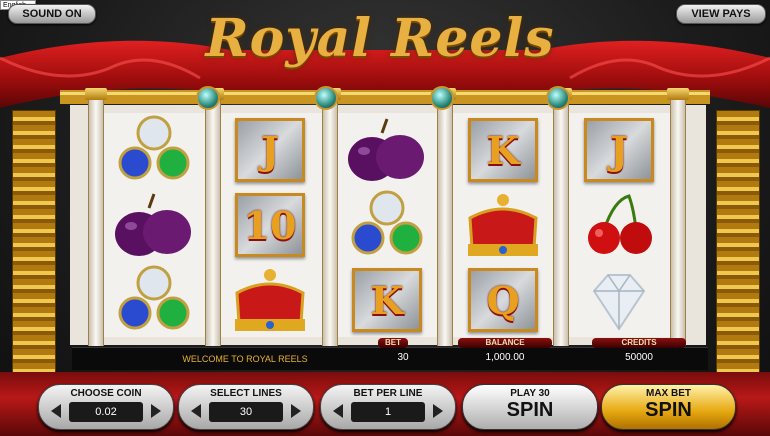 The height and width of the screenshot is (436, 770). What do you see at coordinates (52, 14) in the screenshot?
I see `sound-toggle-button: SOUND ON` at bounding box center [52, 14].